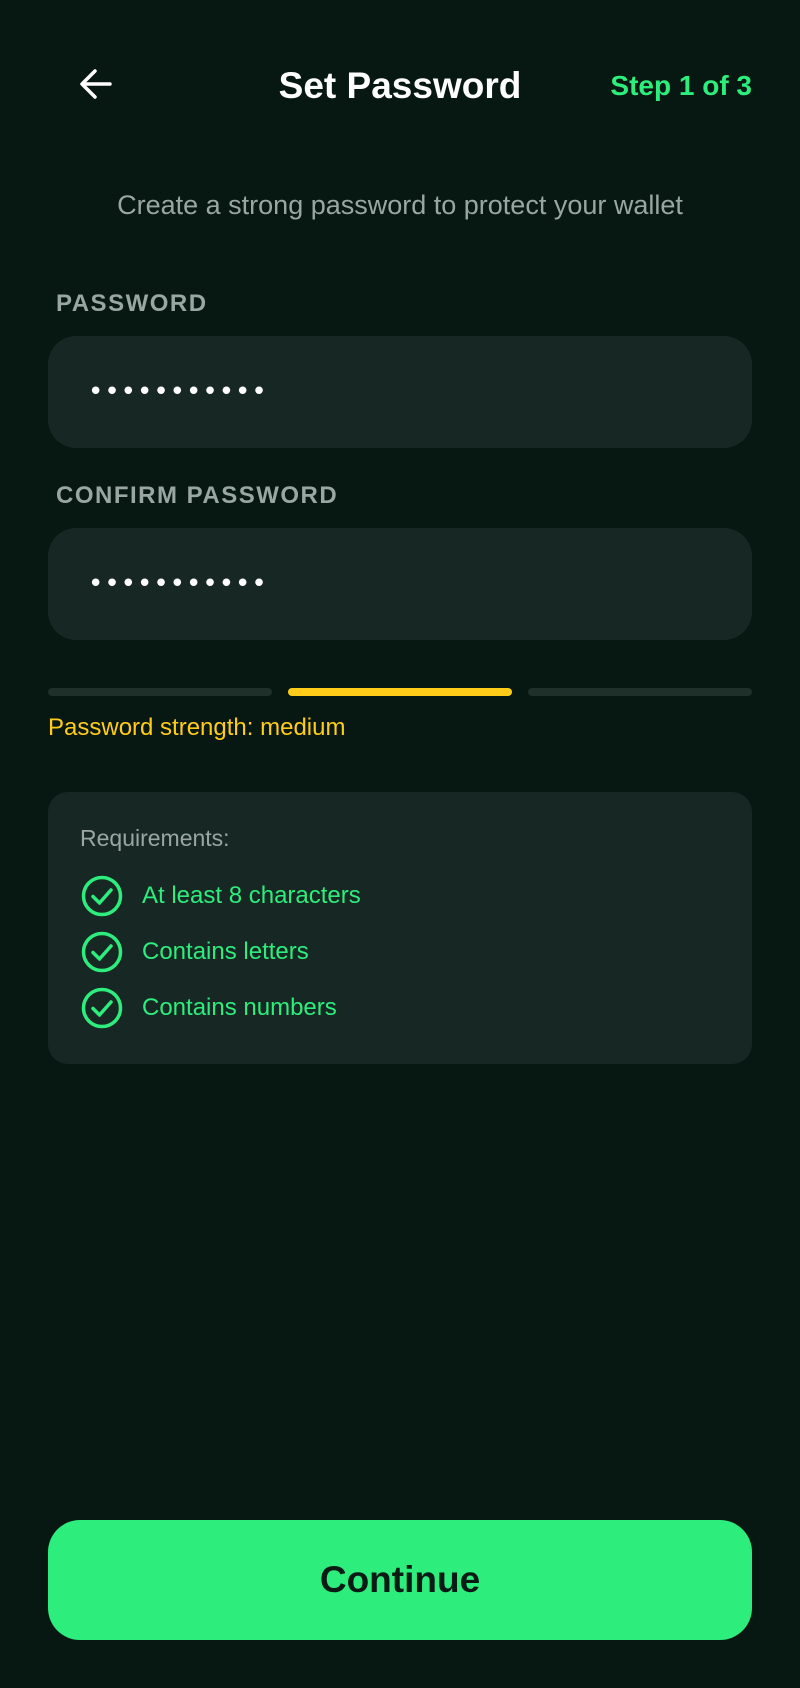 This screenshot has width=800, height=1688. I want to click on password-field-container, so click(400, 392).